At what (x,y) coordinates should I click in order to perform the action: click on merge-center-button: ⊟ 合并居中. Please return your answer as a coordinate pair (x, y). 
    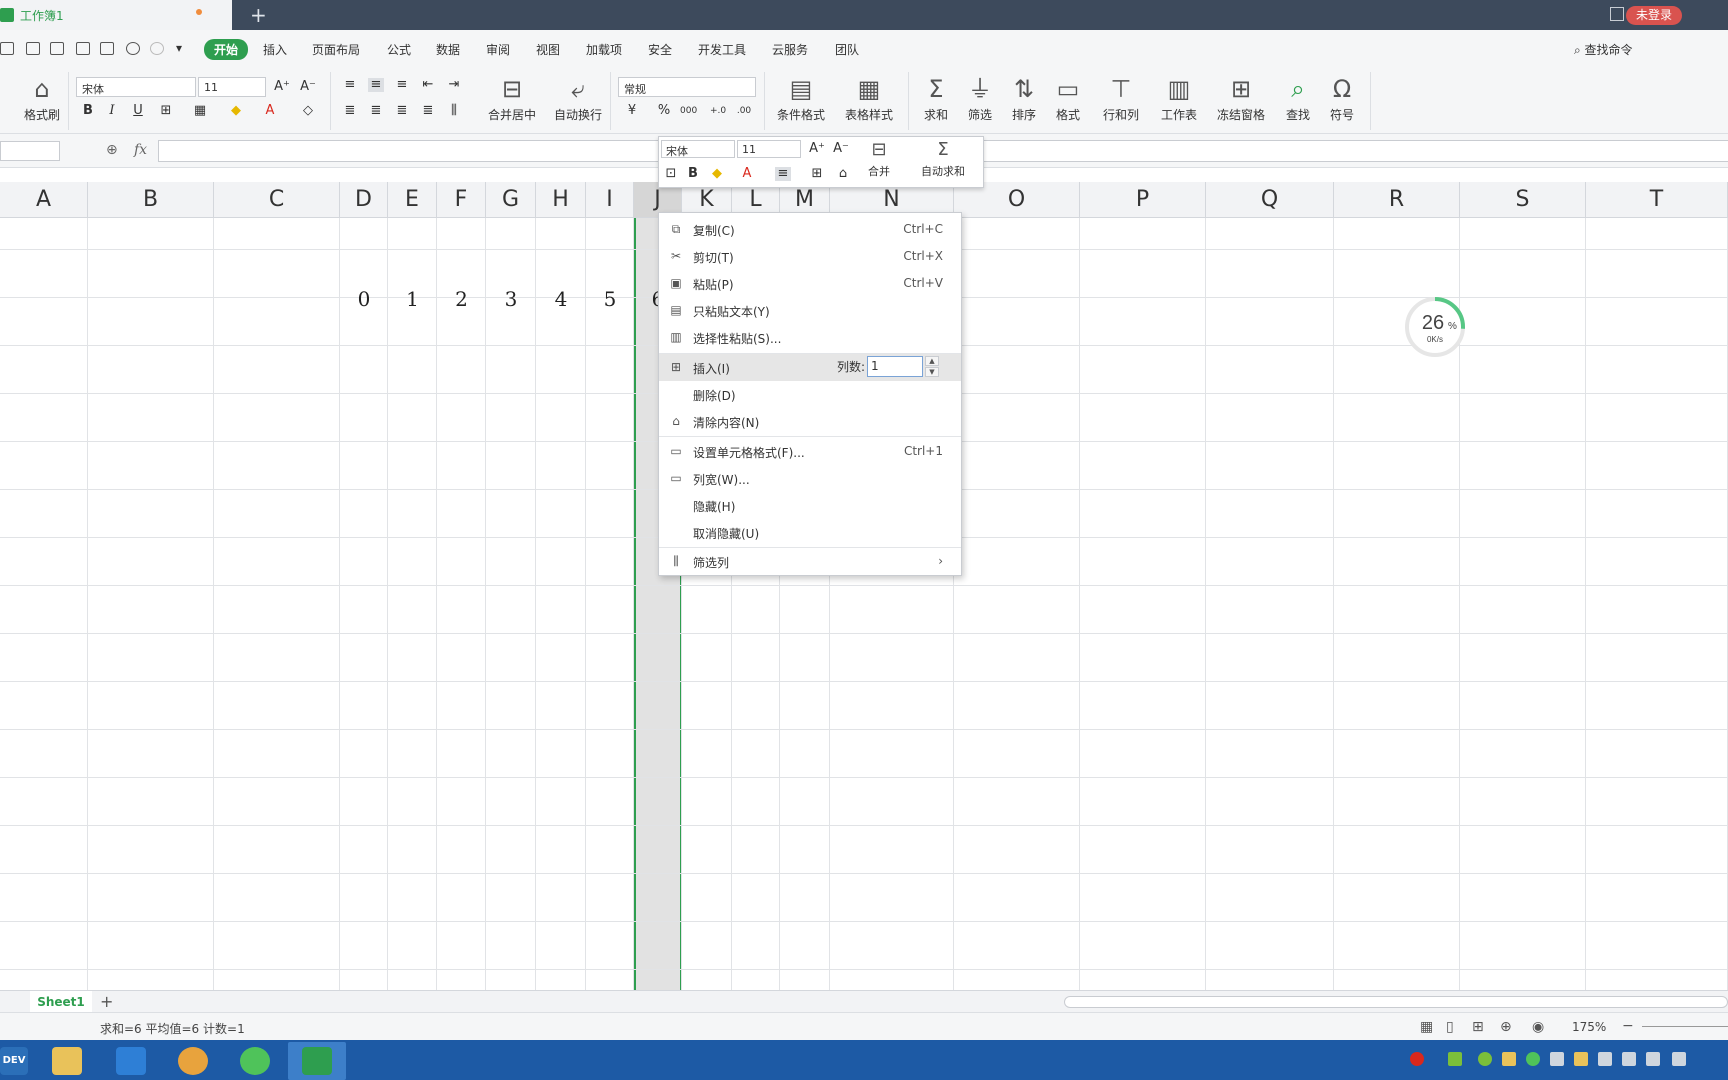
    Looking at the image, I should click on (512, 99).